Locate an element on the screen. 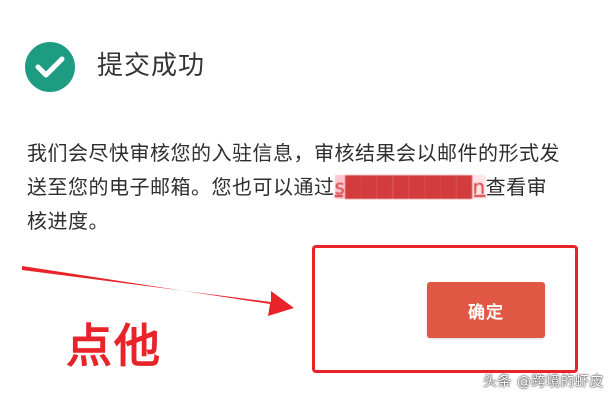  progress-link: s████████n is located at coordinates (410, 187).